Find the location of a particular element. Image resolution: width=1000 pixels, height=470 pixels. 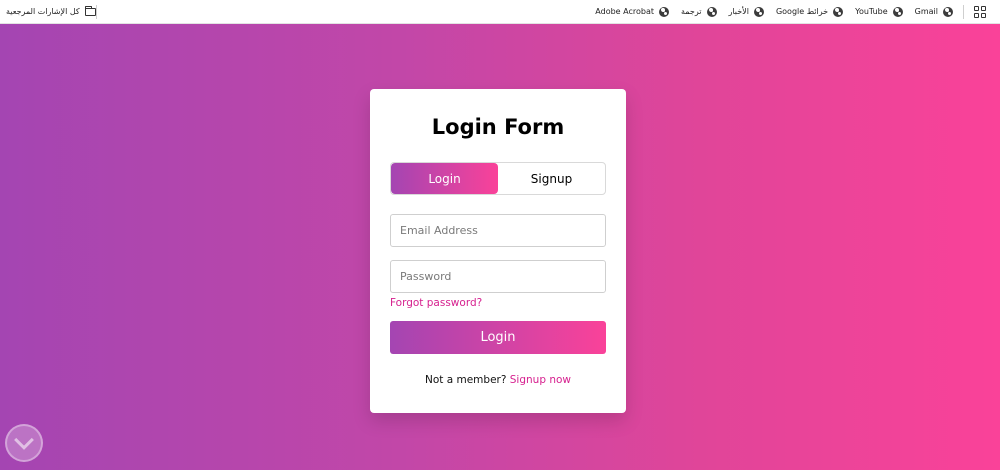

watermark-v-shape is located at coordinates (24, 440).